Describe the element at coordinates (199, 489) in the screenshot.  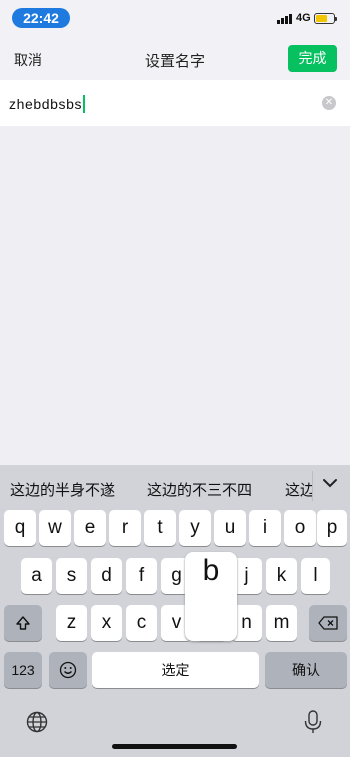
I see `candidate-2: 这边的不三不四` at that location.